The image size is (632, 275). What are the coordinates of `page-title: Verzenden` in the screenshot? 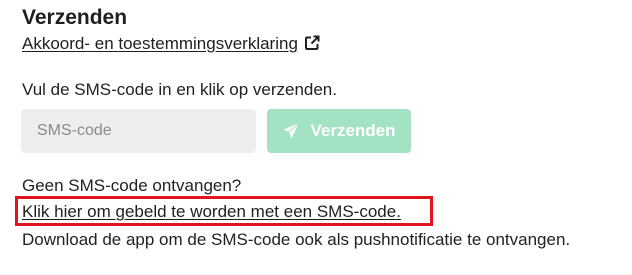 It's located at (75, 17).